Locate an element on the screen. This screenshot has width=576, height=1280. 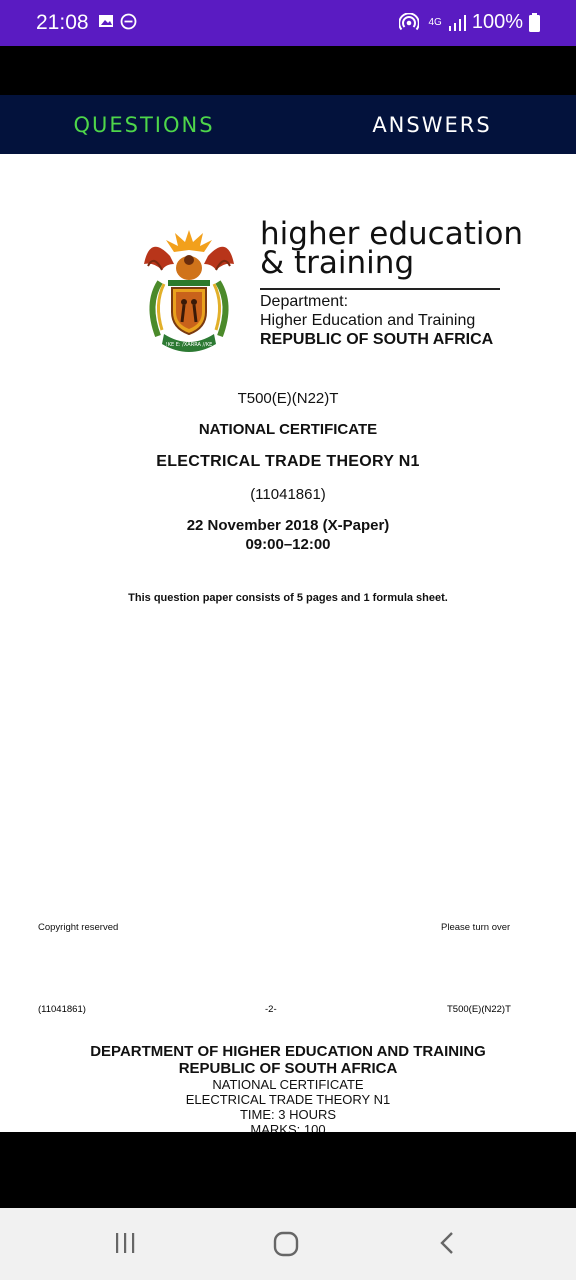
status-bar: 21:08 4G 100% is located at coordinates (288, 23).